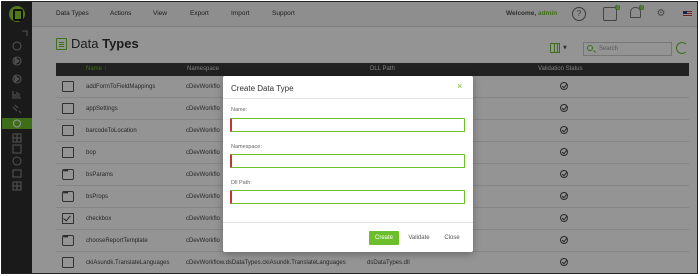 The width and height of the screenshot is (700, 276). What do you see at coordinates (347, 161) in the screenshot?
I see `namespace-field` at bounding box center [347, 161].